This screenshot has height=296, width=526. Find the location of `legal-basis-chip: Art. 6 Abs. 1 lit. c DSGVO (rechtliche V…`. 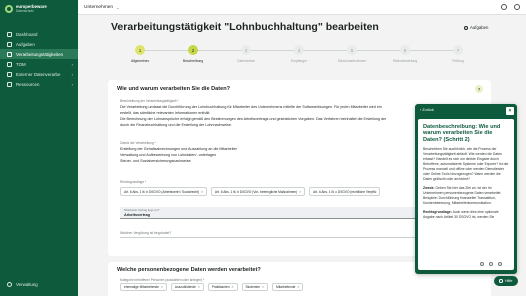

legal-basis-chip: Art. 6 Abs. 1 lit. c DSGVO (rechtliche V… is located at coordinates (345, 191).